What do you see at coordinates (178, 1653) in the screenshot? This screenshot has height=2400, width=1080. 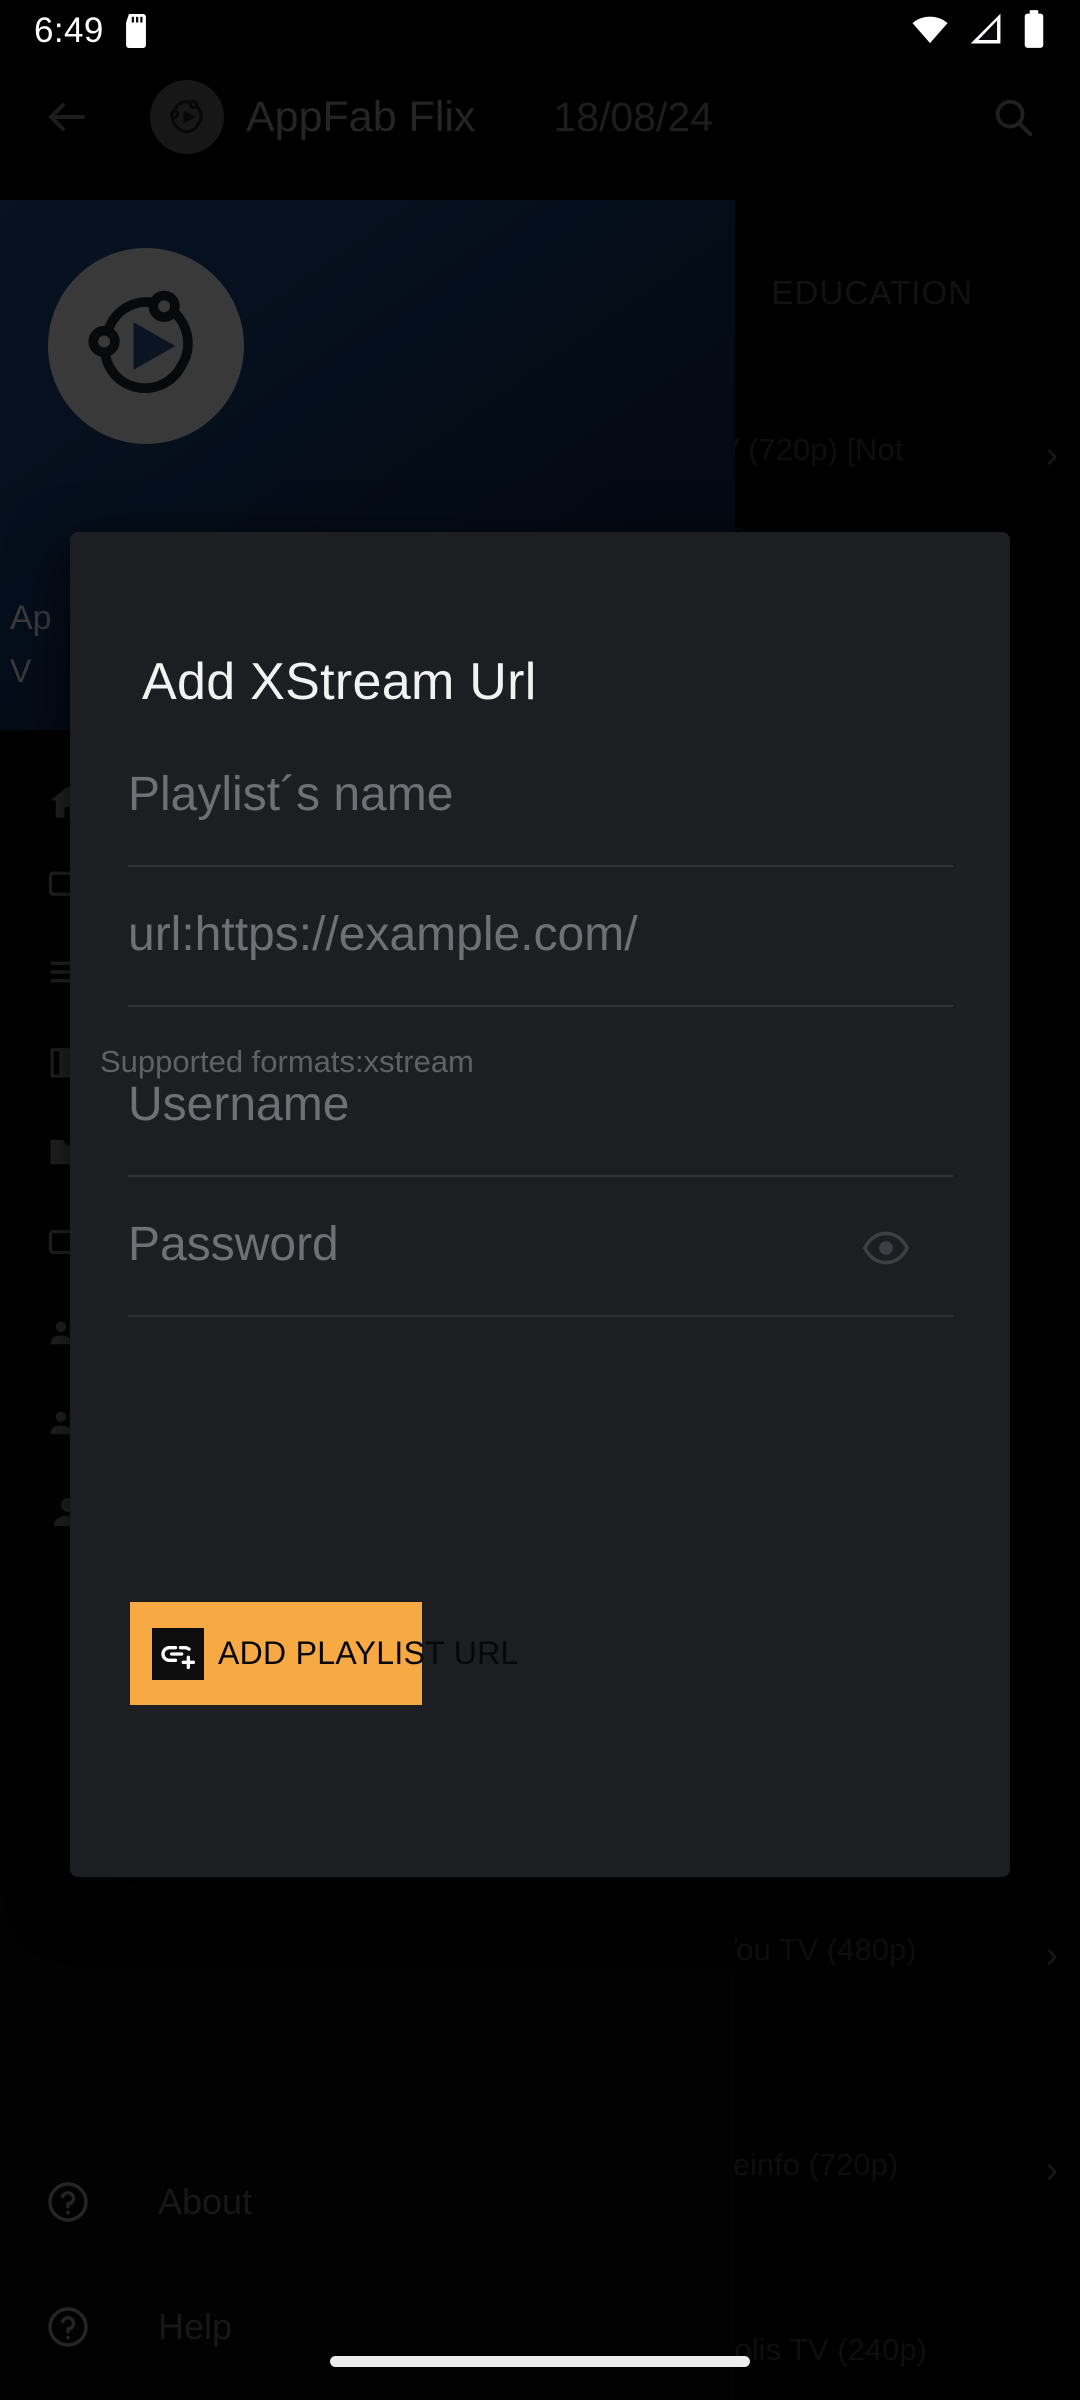 I see `add-link-icon` at bounding box center [178, 1653].